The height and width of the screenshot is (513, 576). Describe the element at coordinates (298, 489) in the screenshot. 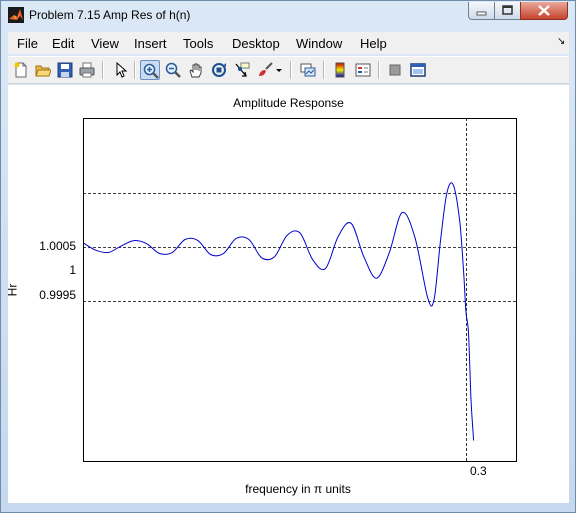

I see `x-axis-label: frequency in π units` at that location.